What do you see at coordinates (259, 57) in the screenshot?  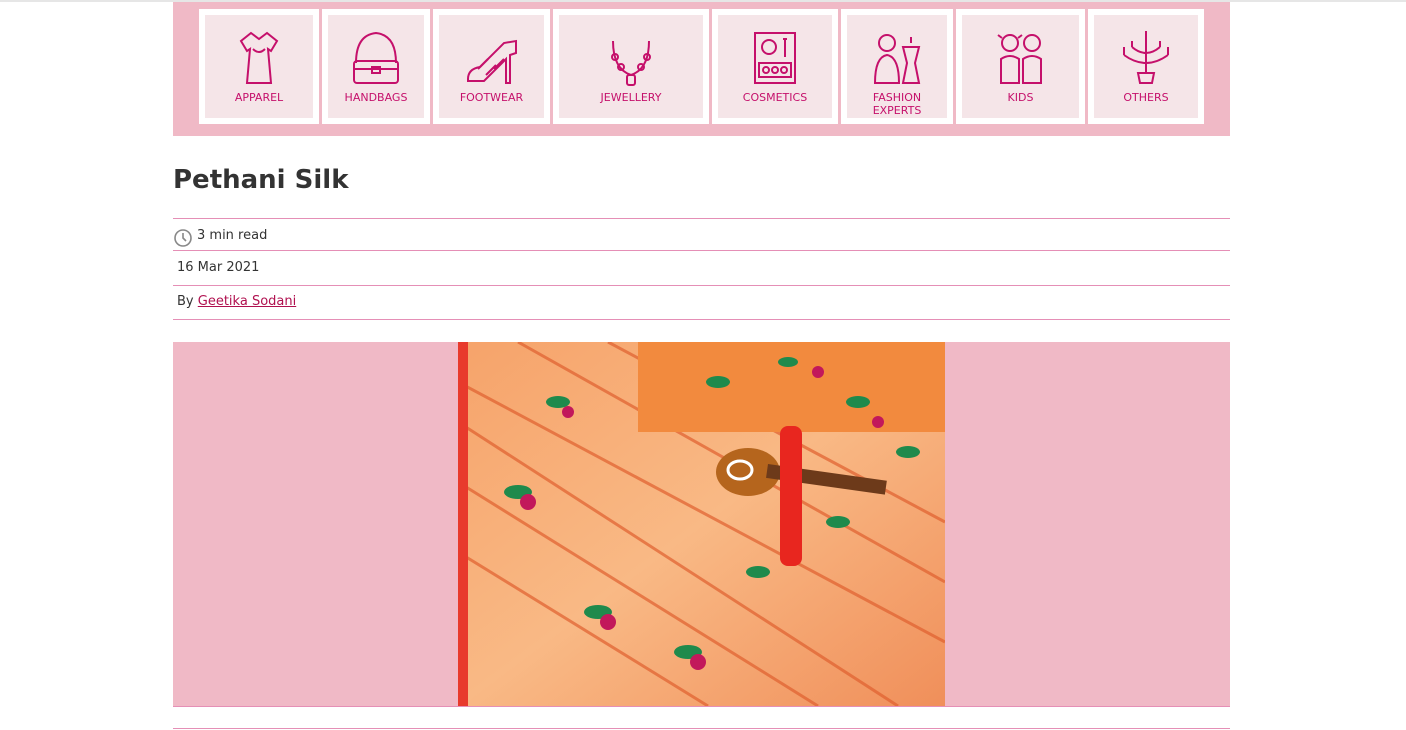 I see `dress-icon` at bounding box center [259, 57].